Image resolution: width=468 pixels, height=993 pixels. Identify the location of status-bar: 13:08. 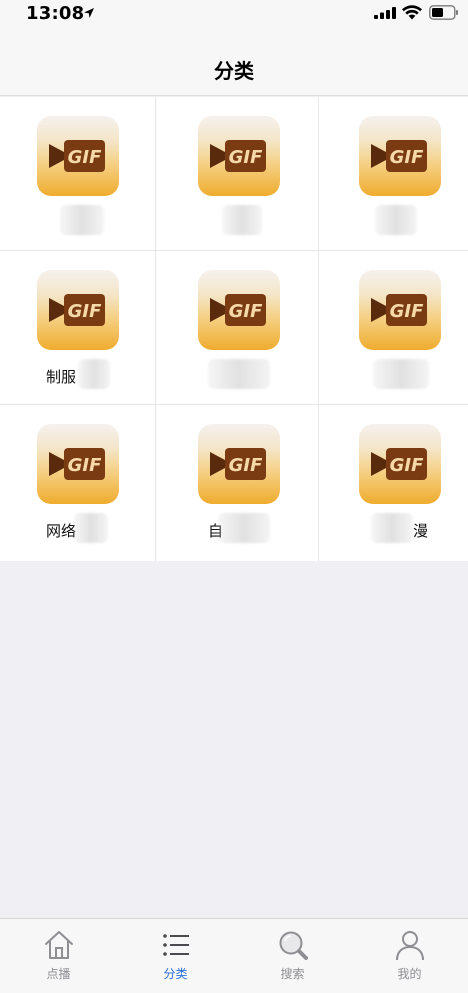
(234, 14).